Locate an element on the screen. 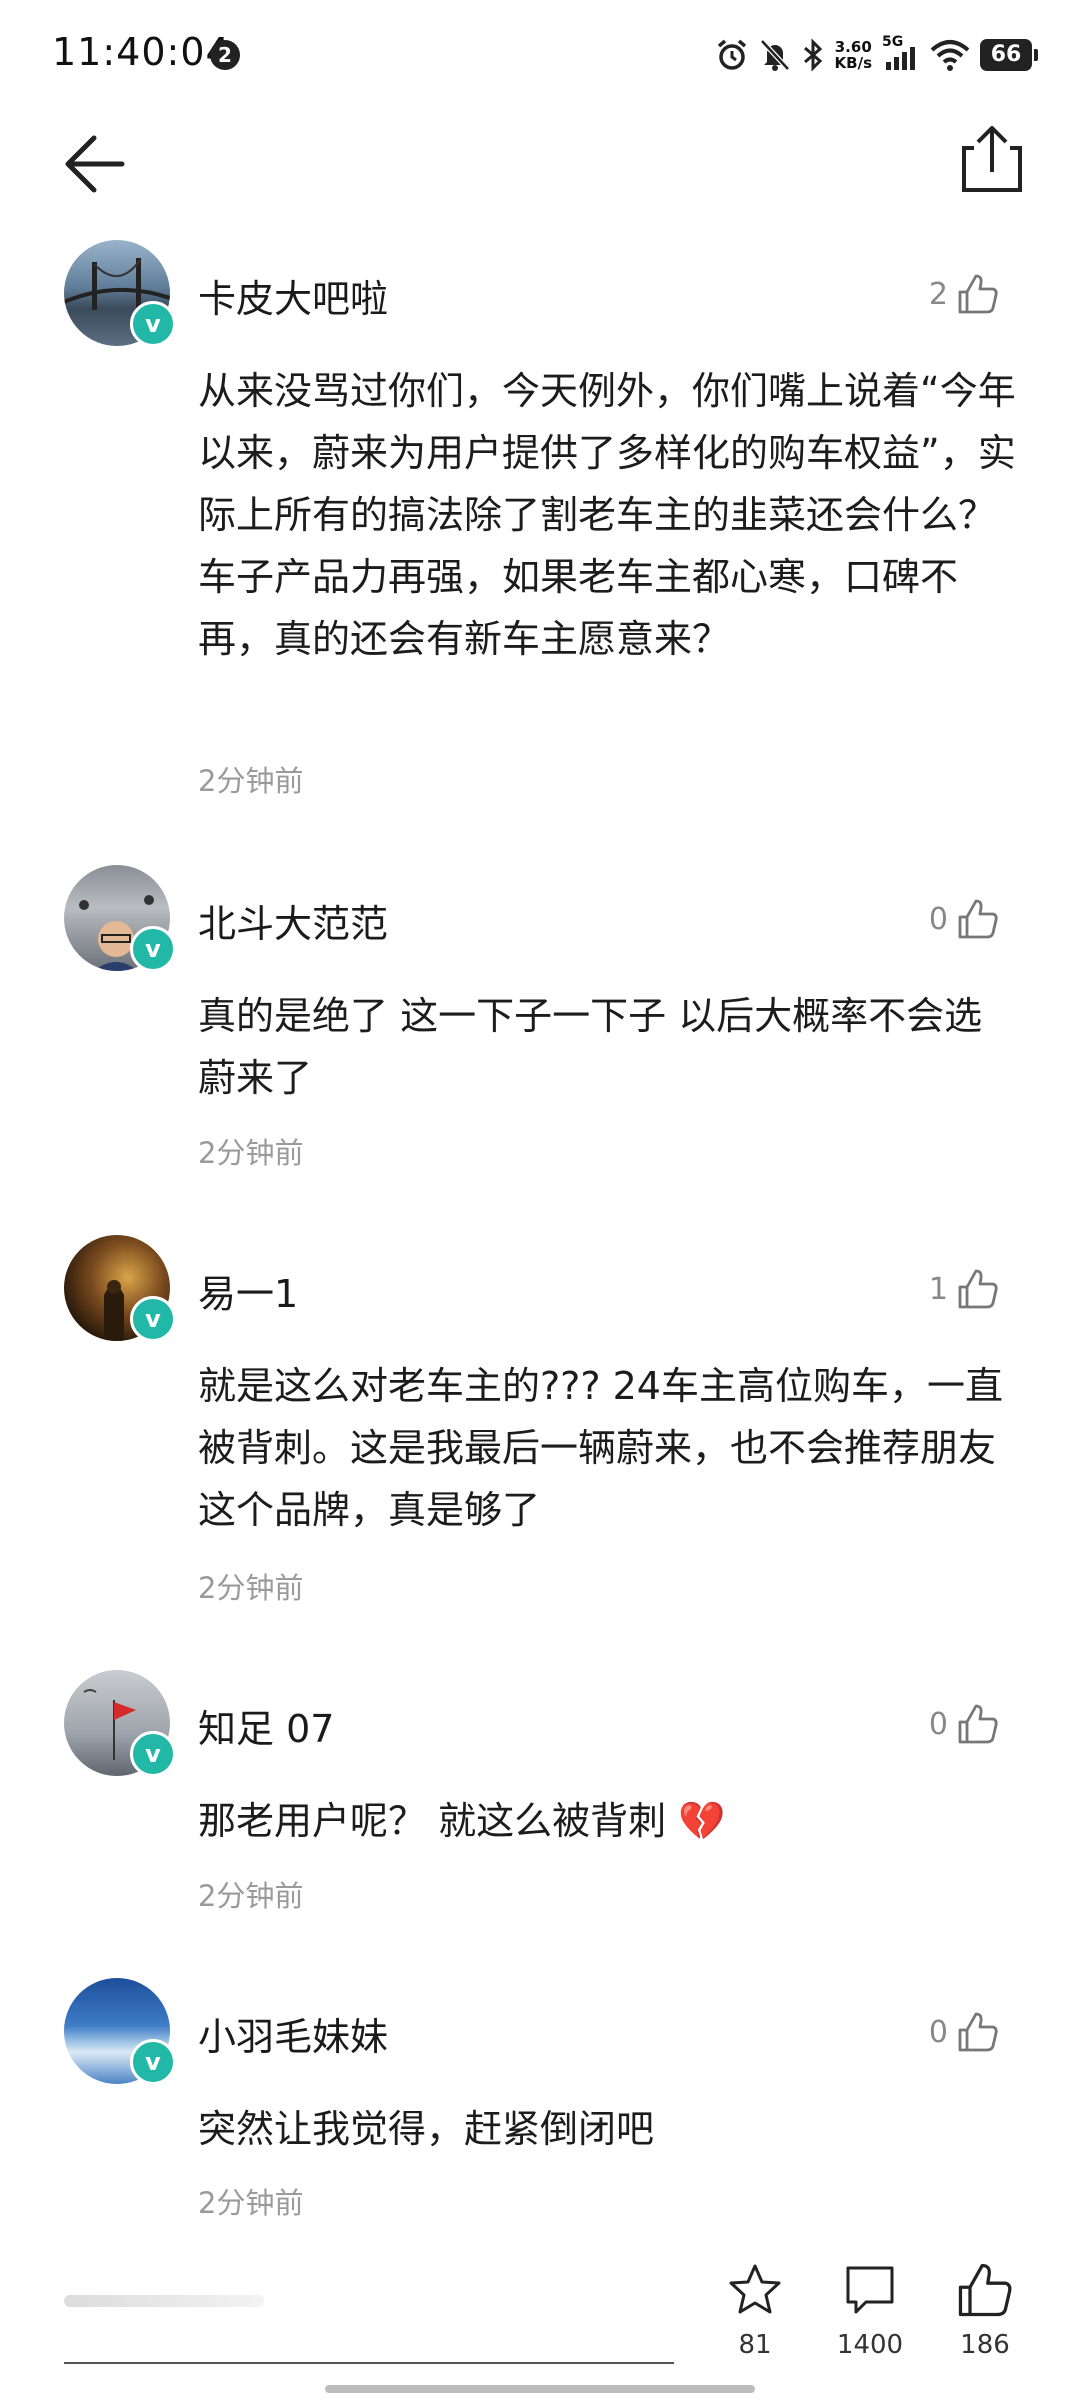  signal-icon: 5G is located at coordinates (901, 53).